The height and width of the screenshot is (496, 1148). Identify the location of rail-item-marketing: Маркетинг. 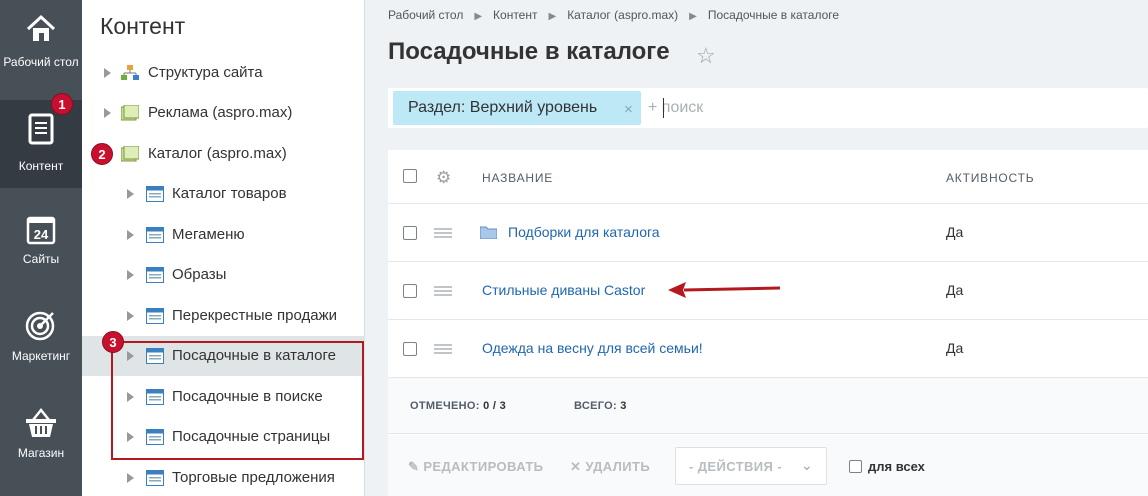
(41, 340).